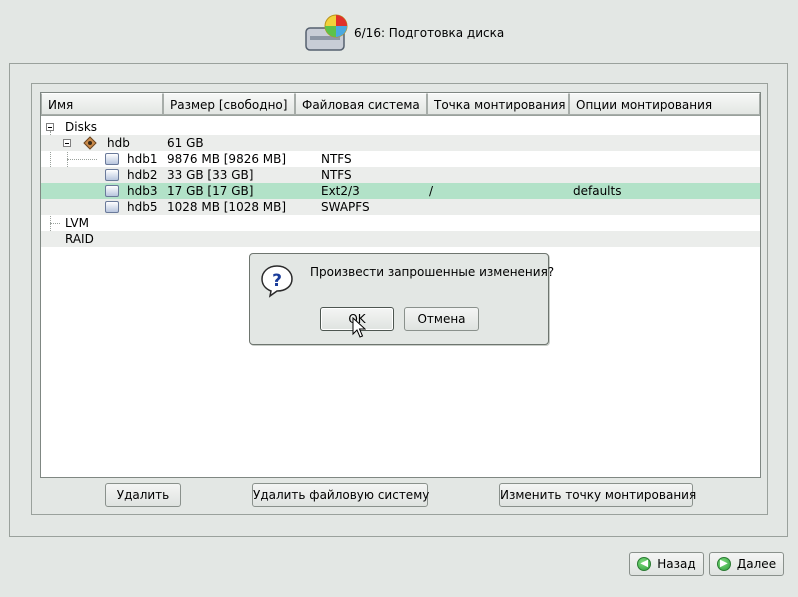 This screenshot has height=597, width=798. I want to click on column-header-filesystem: Файловая система, so click(361, 104).